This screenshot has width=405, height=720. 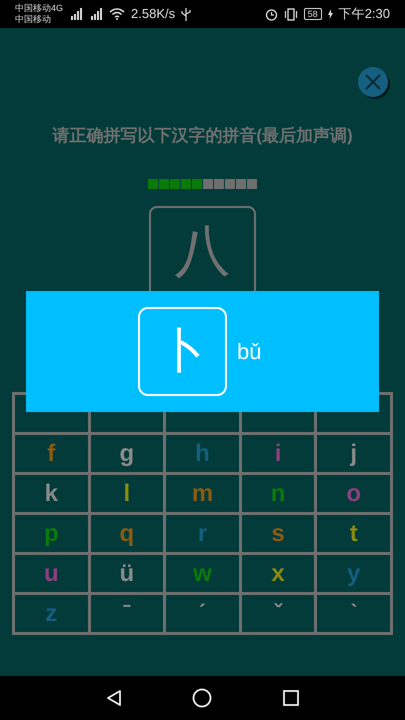 What do you see at coordinates (51, 493) in the screenshot?
I see `letter-key: k` at bounding box center [51, 493].